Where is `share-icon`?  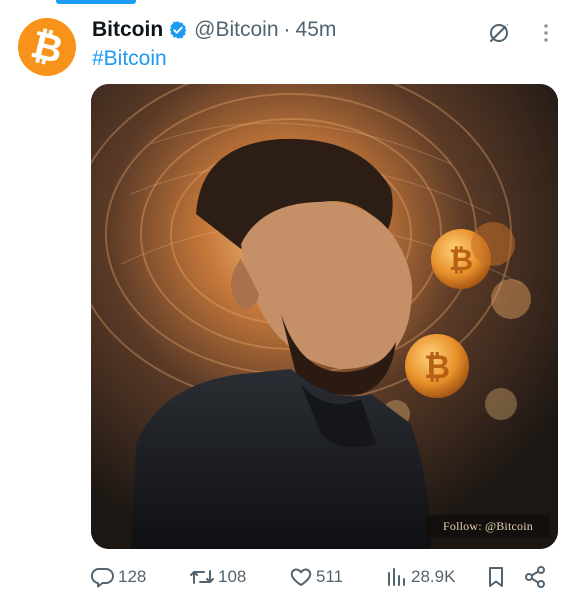
share-icon is located at coordinates (535, 577).